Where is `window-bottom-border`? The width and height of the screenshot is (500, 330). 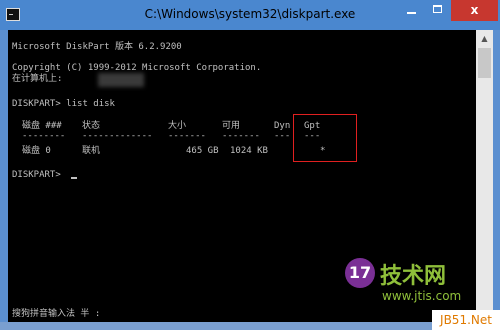
window-bottom-border is located at coordinates (250, 326).